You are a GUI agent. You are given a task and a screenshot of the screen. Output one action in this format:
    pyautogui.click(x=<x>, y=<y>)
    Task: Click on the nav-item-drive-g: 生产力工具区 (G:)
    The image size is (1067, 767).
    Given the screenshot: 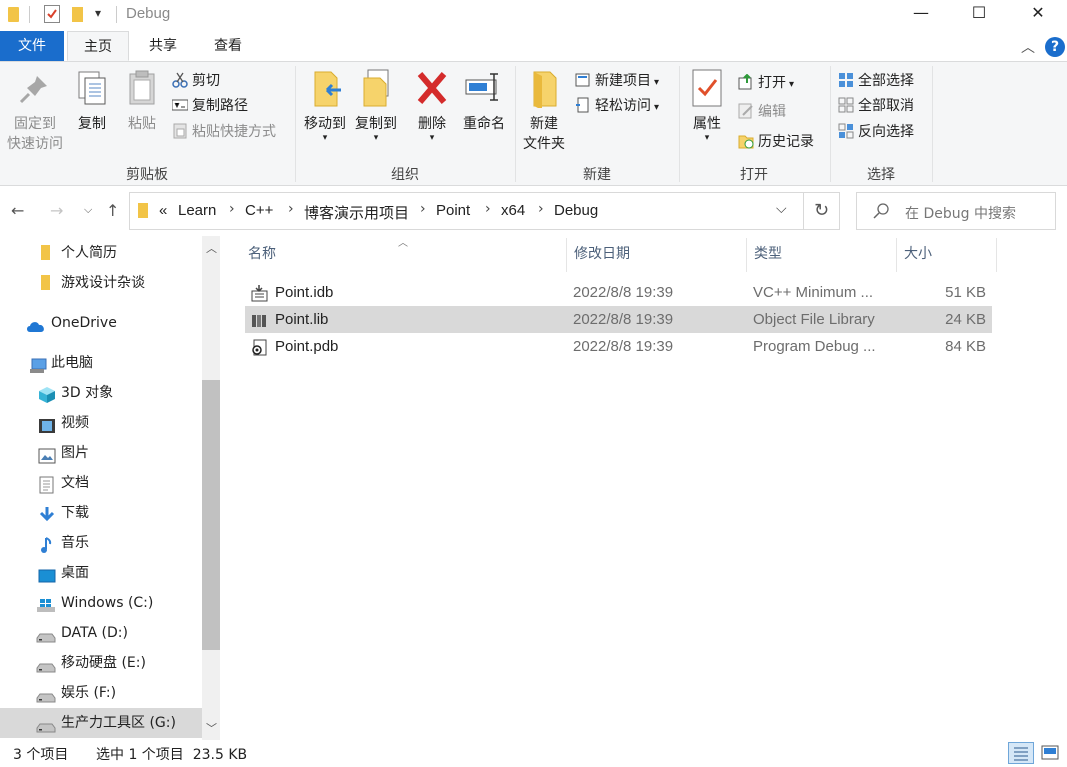 What is the action you would take?
    pyautogui.click(x=101, y=723)
    